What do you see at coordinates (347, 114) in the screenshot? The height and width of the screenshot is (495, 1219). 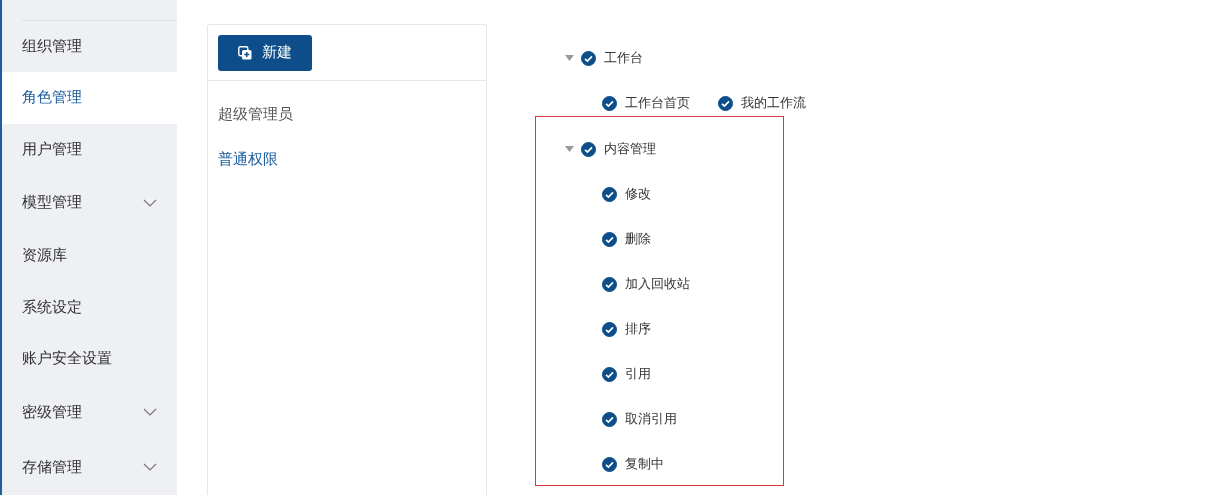 I see `role-item: 超级管理员` at bounding box center [347, 114].